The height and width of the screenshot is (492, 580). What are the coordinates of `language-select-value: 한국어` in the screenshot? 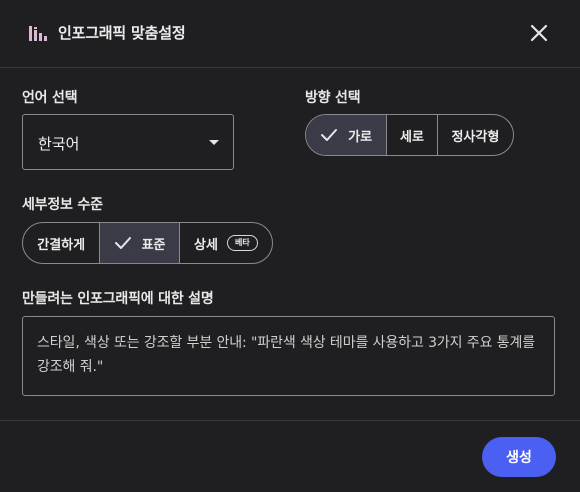 It's located at (59, 144).